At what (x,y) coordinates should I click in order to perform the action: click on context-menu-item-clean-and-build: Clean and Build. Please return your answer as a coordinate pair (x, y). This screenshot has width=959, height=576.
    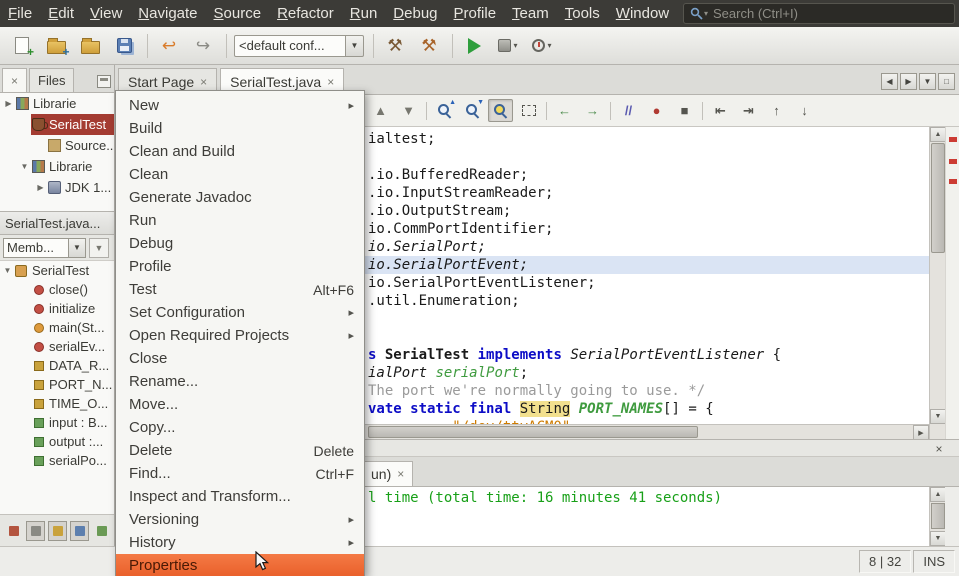
    Looking at the image, I should click on (240, 151).